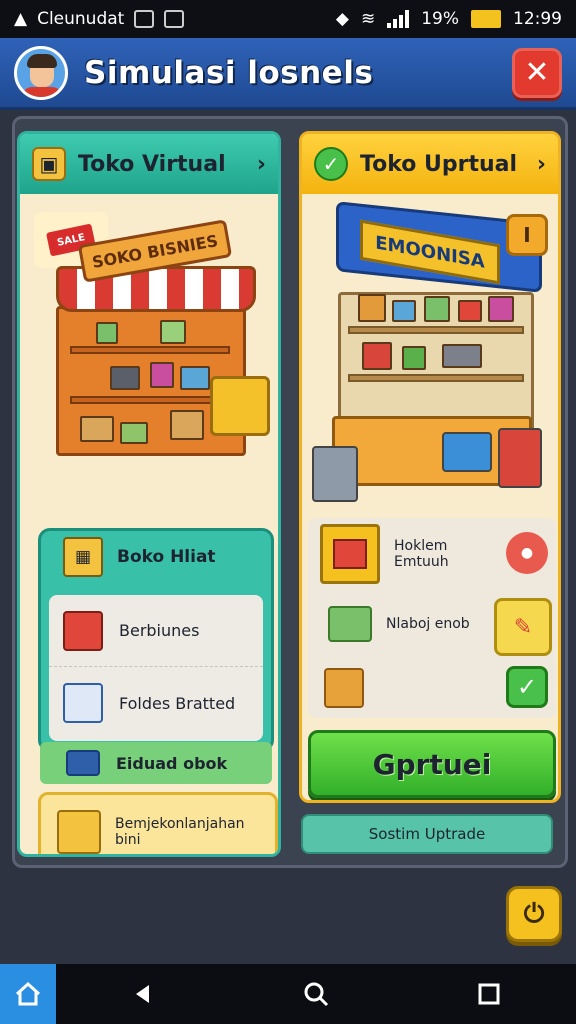 The height and width of the screenshot is (1024, 576). I want to click on info-text: Bemjekonlanjahan bini, so click(180, 832).